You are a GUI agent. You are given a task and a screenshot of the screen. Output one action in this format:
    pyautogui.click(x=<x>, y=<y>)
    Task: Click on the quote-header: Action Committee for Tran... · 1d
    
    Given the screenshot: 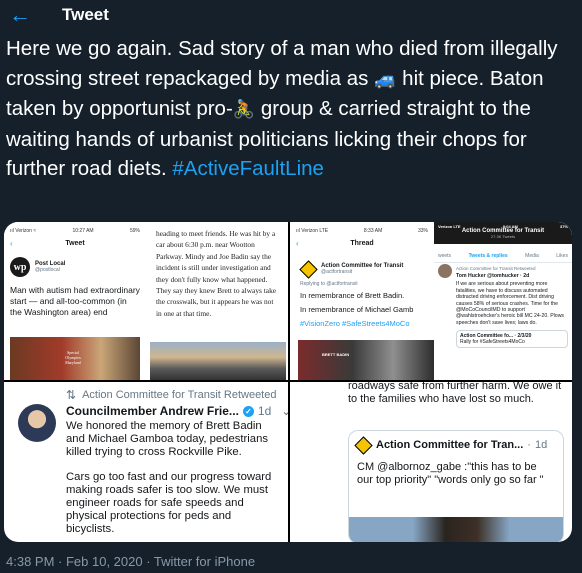 What is the action you would take?
    pyautogui.click(x=458, y=445)
    